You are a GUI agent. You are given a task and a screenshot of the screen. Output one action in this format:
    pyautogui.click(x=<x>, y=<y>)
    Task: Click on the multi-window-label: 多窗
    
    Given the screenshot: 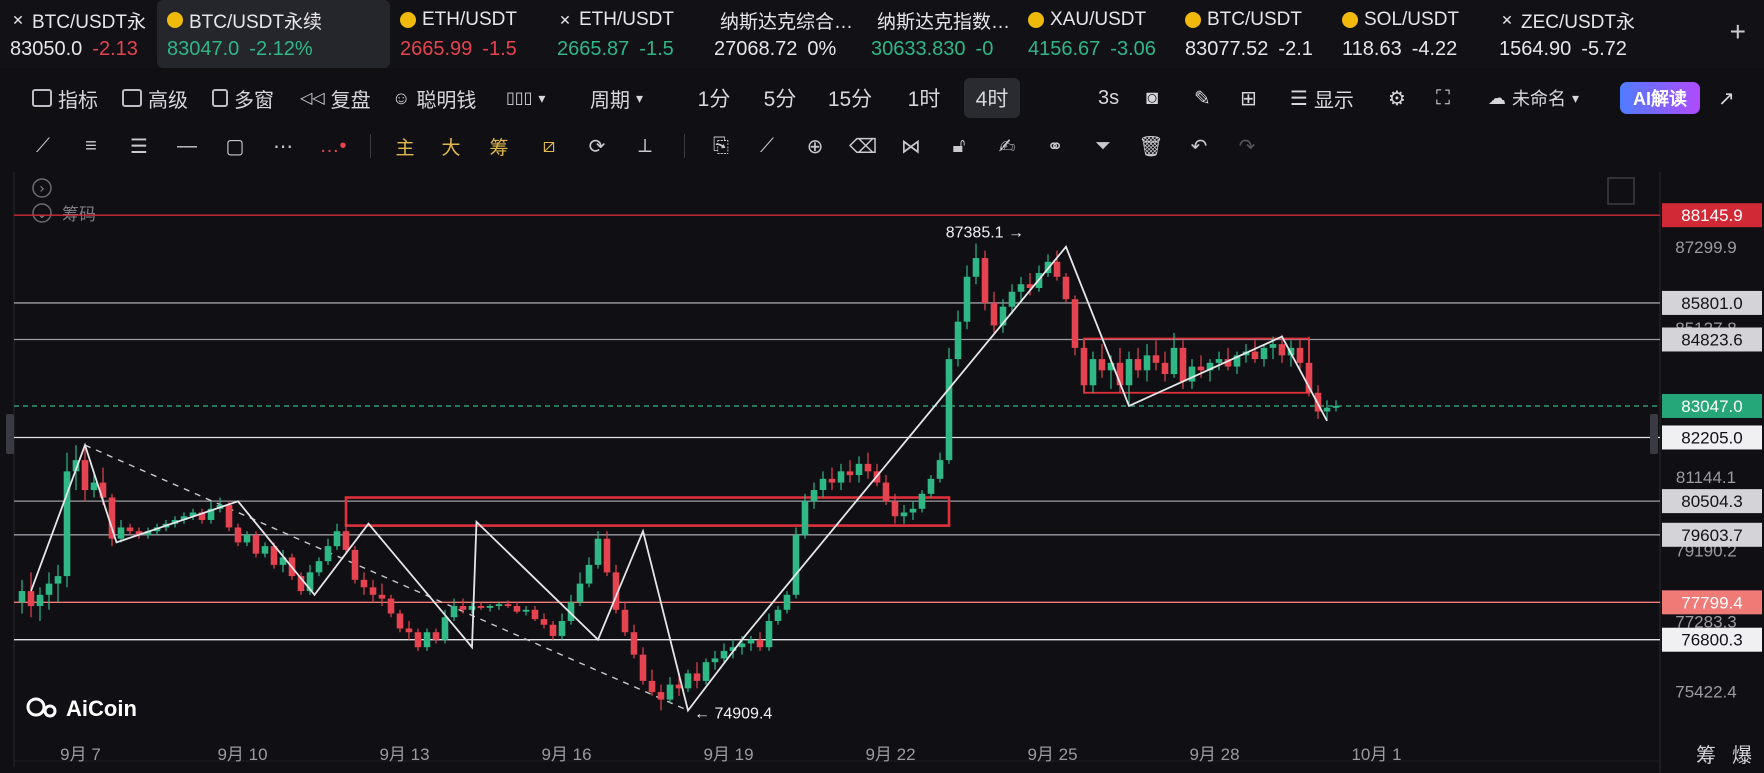 What is the action you would take?
    pyautogui.click(x=254, y=100)
    